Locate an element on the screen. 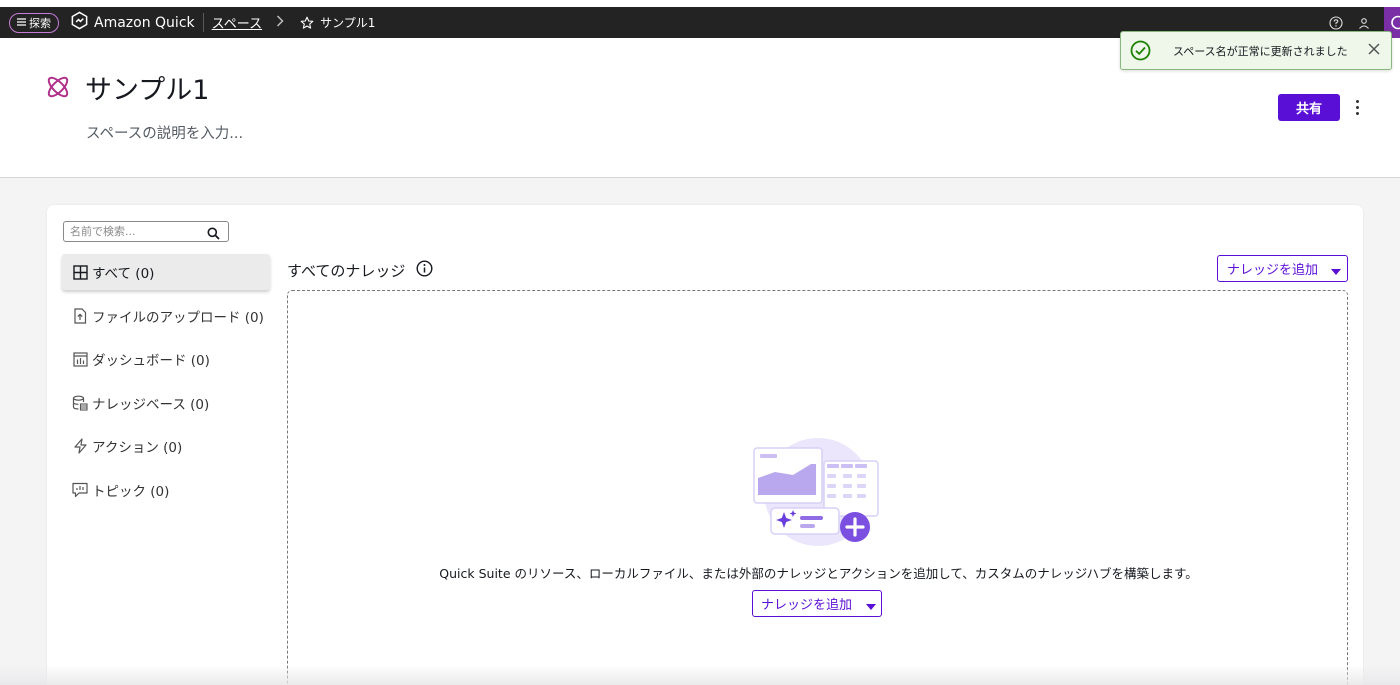 This screenshot has height=685, width=1400. nav-item-knowledge-base: ナレッジベース (0) is located at coordinates (166, 403).